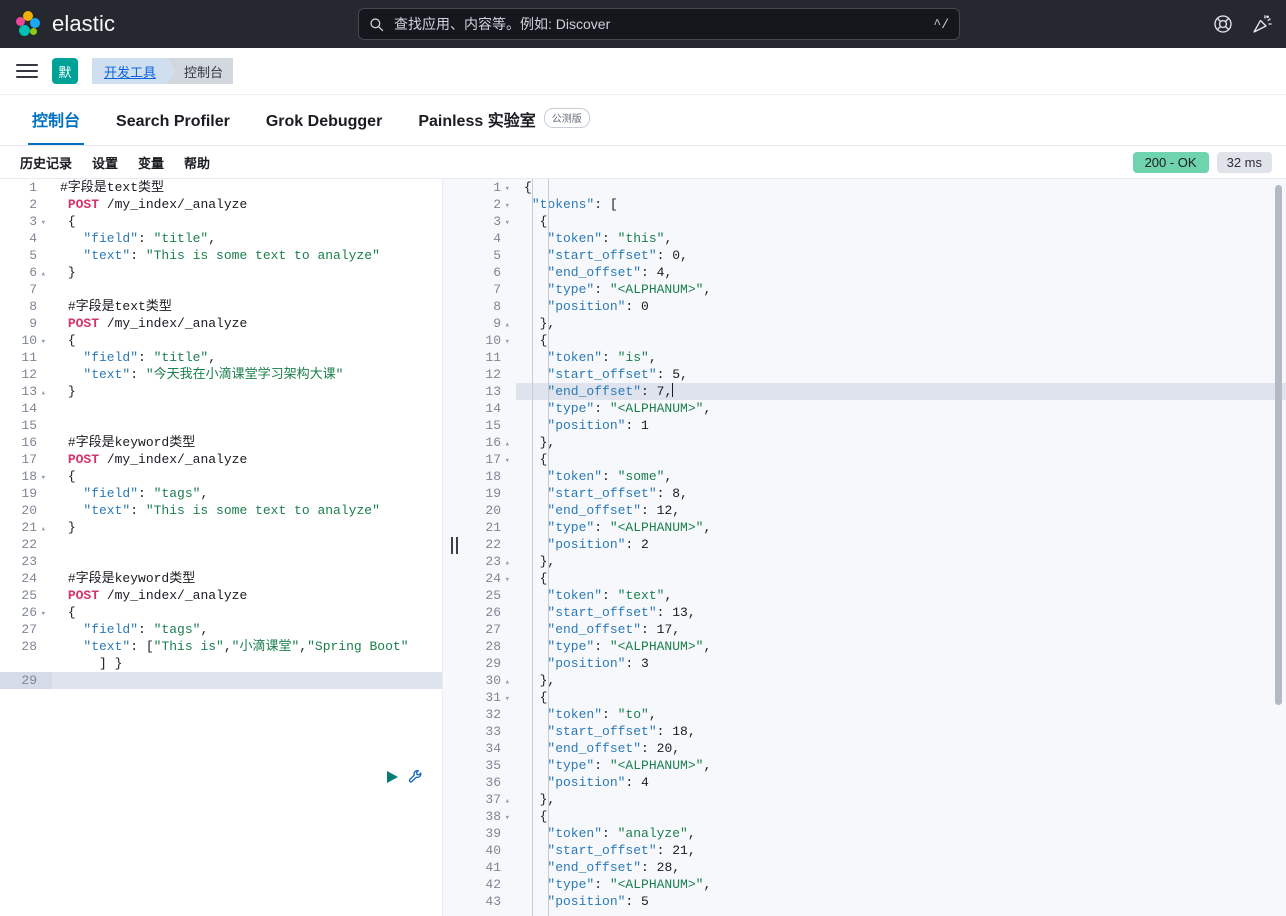 This screenshot has height=916, width=1286. Describe the element at coordinates (221, 408) in the screenshot. I see `editor-line: 14` at that location.